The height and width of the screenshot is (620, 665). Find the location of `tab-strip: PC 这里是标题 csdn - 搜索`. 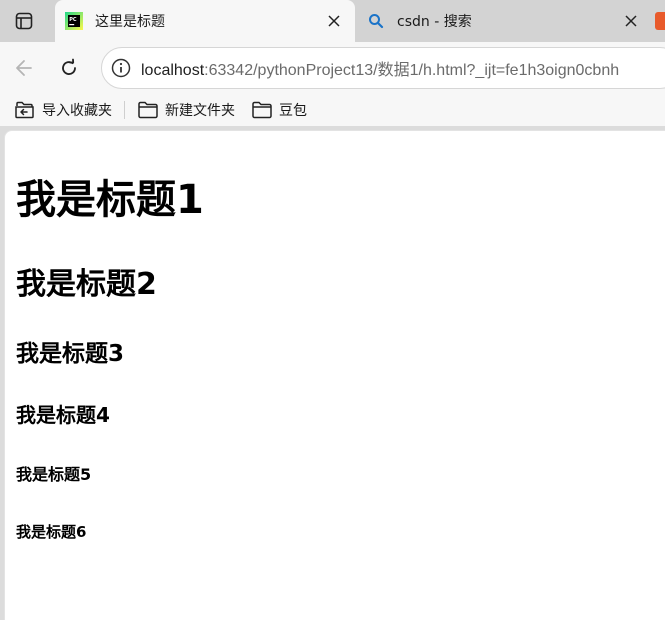

tab-strip: PC 这里是标题 csdn - 搜索 is located at coordinates (332, 21).